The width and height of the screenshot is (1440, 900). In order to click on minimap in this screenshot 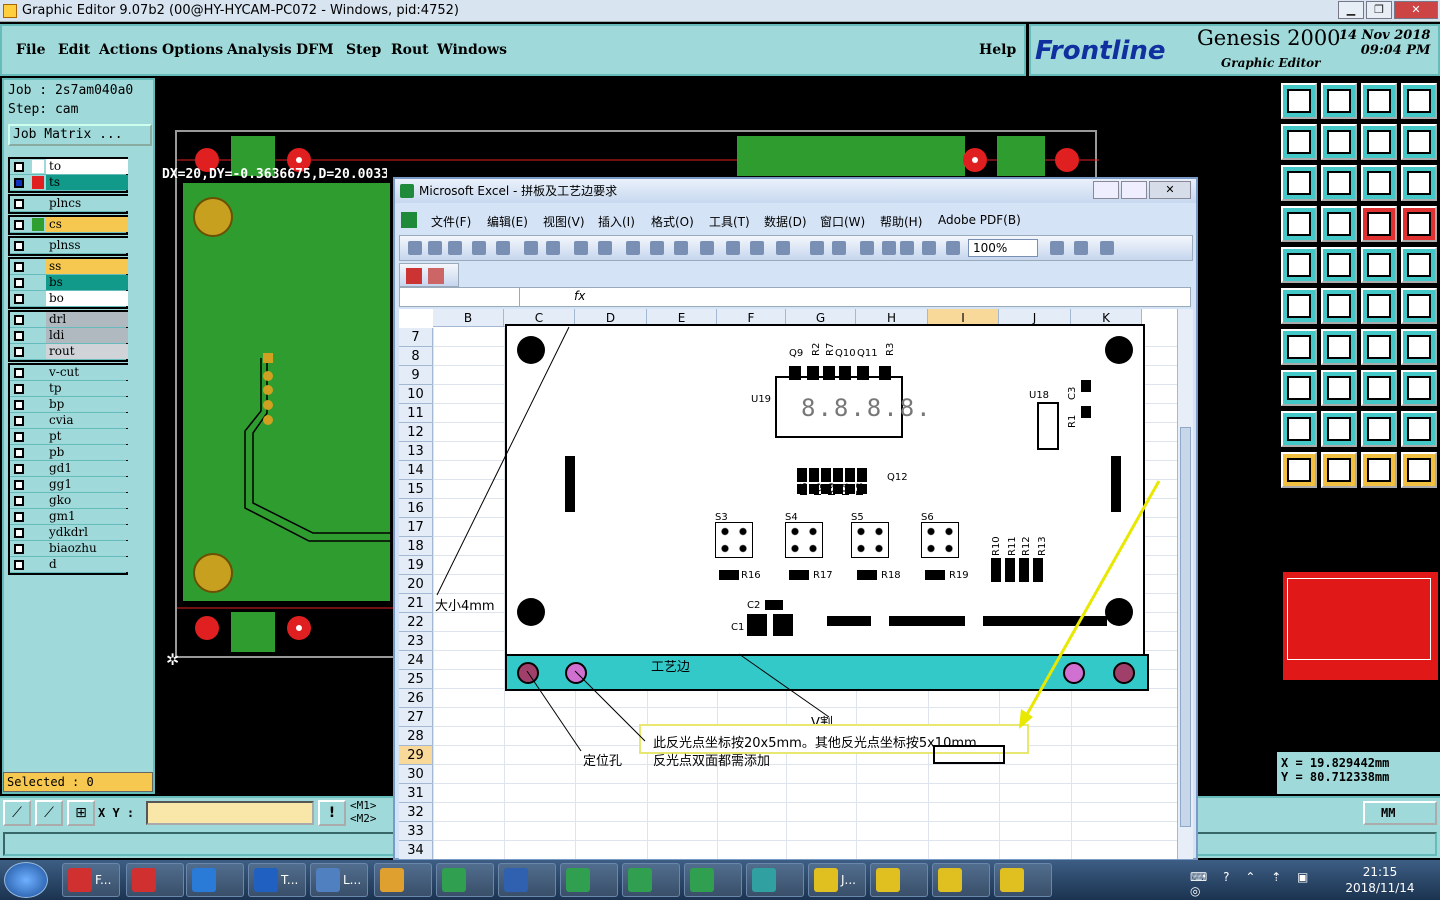, I will do `click(1360, 626)`.